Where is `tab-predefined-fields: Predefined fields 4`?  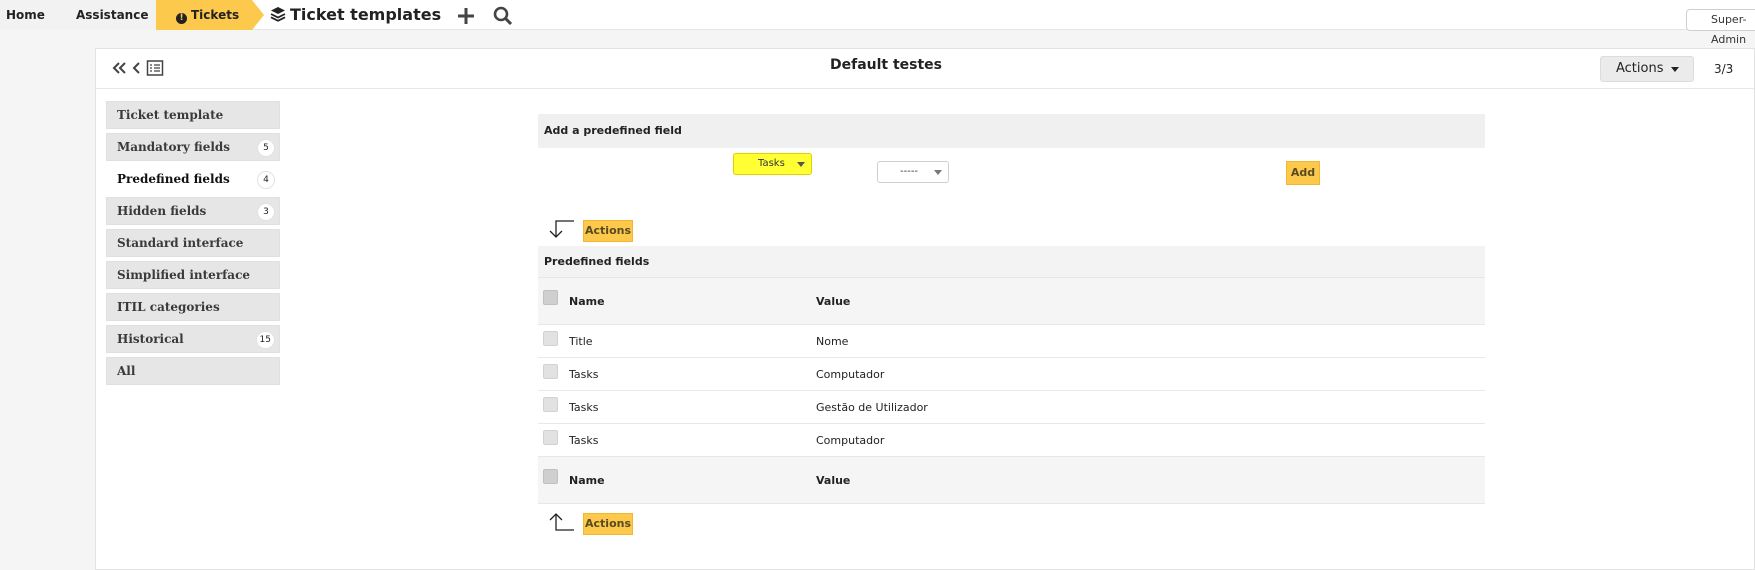 tab-predefined-fields: Predefined fields 4 is located at coordinates (193, 179).